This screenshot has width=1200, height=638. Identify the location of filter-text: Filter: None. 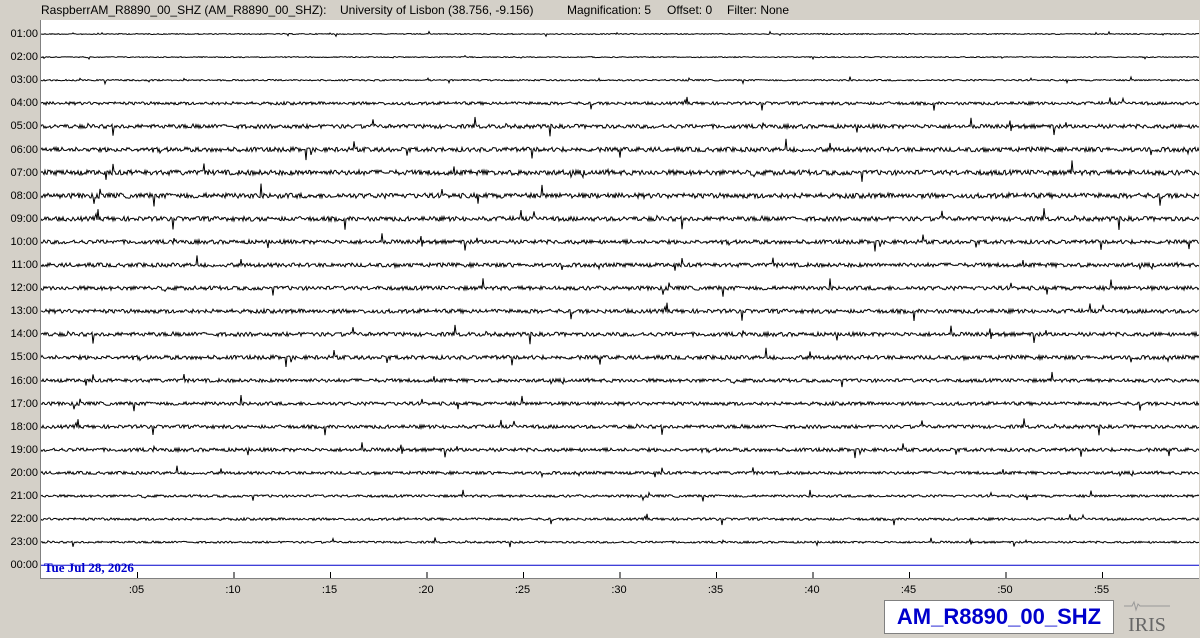
(758, 10).